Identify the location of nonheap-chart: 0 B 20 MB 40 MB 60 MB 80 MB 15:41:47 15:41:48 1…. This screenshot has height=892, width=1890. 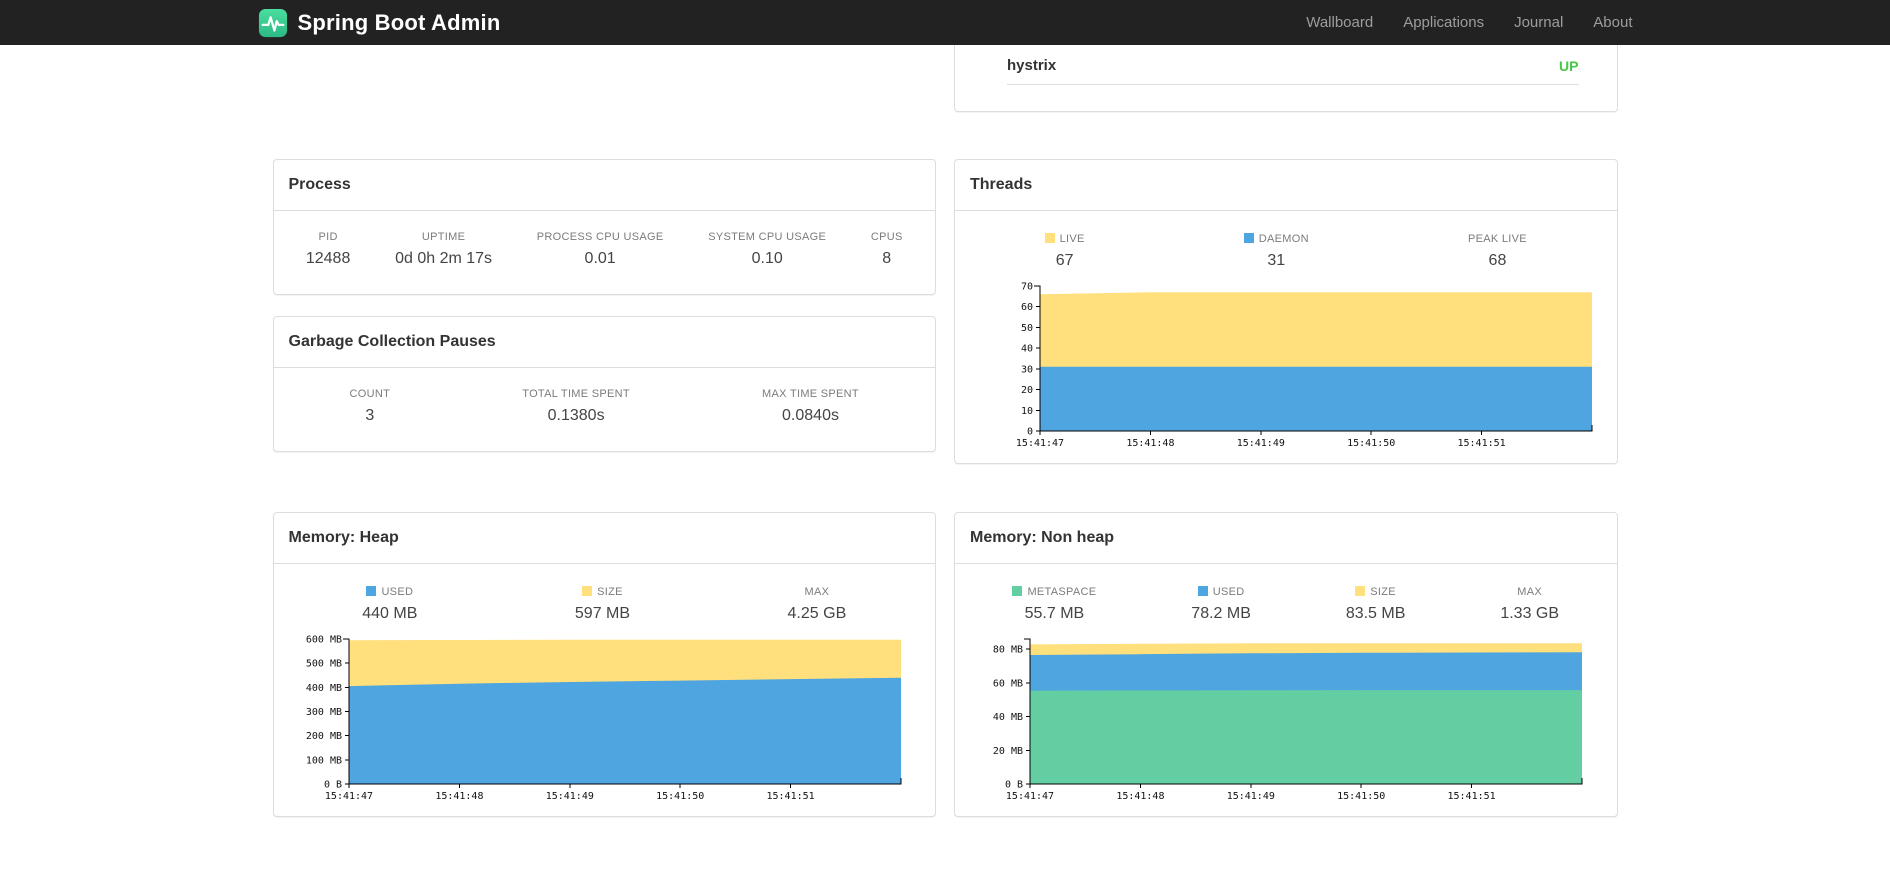
(1288, 720).